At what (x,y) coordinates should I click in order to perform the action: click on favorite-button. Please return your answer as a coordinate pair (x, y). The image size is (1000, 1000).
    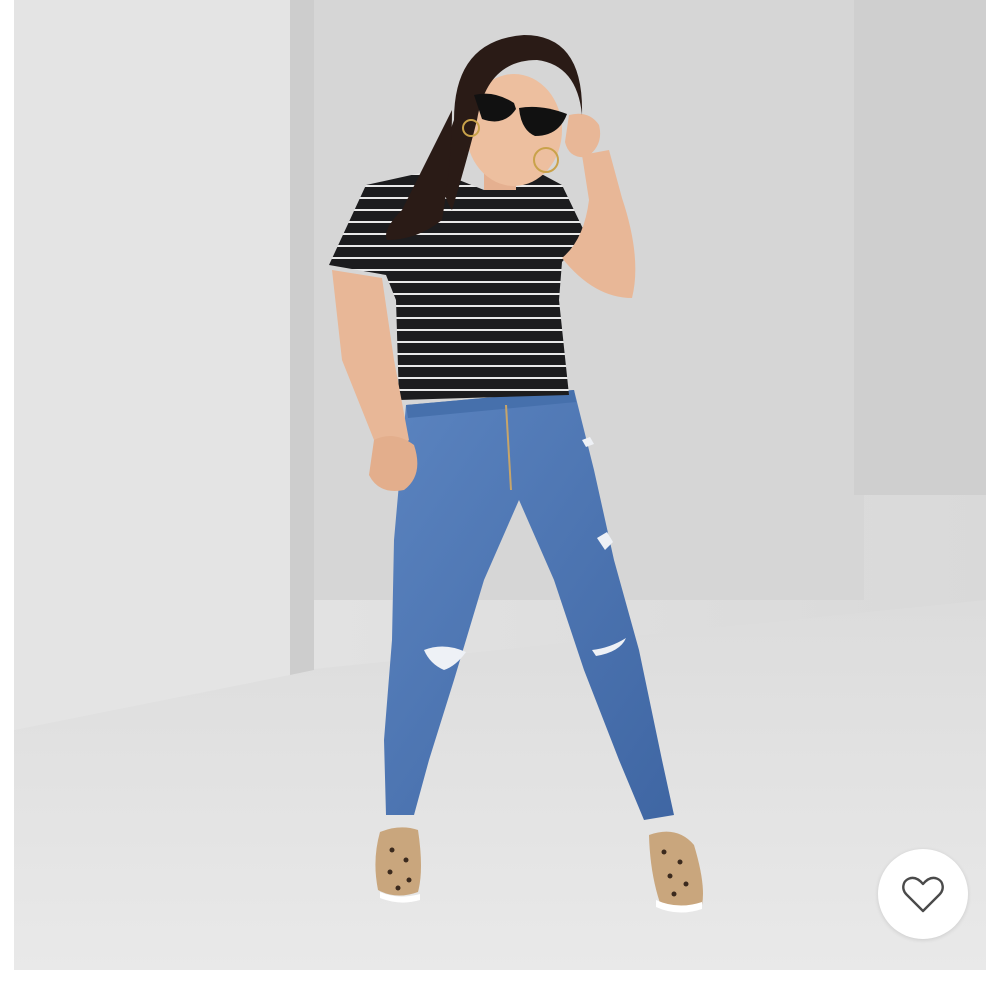
    Looking at the image, I should click on (923, 894).